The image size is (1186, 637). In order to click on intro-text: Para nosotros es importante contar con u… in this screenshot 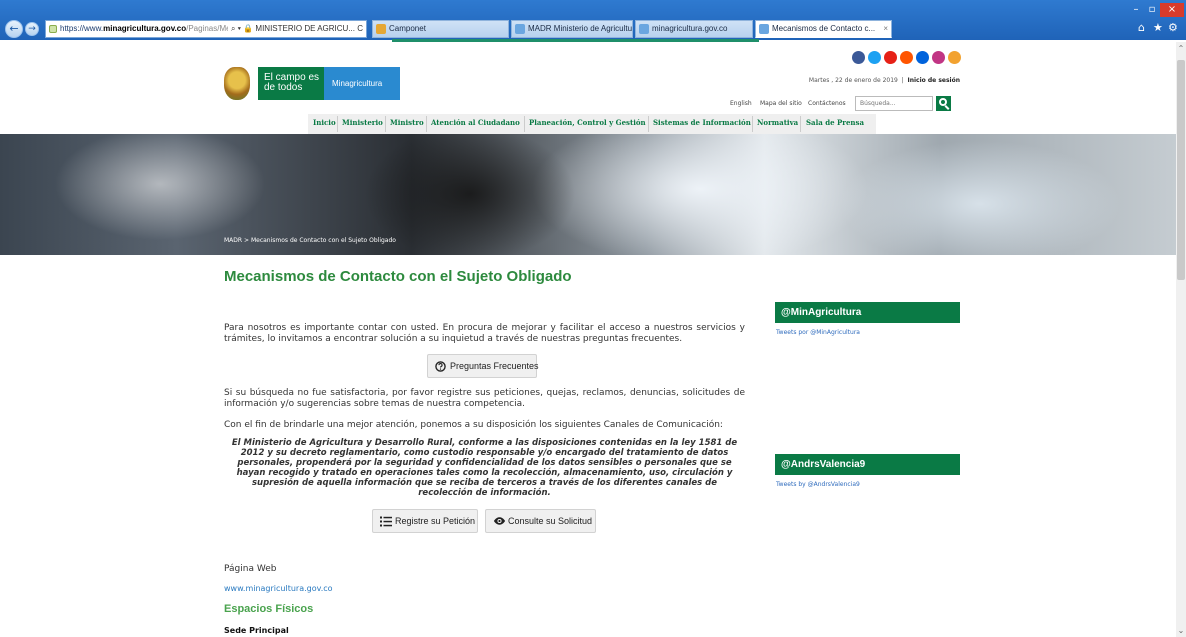, I will do `click(484, 333)`.